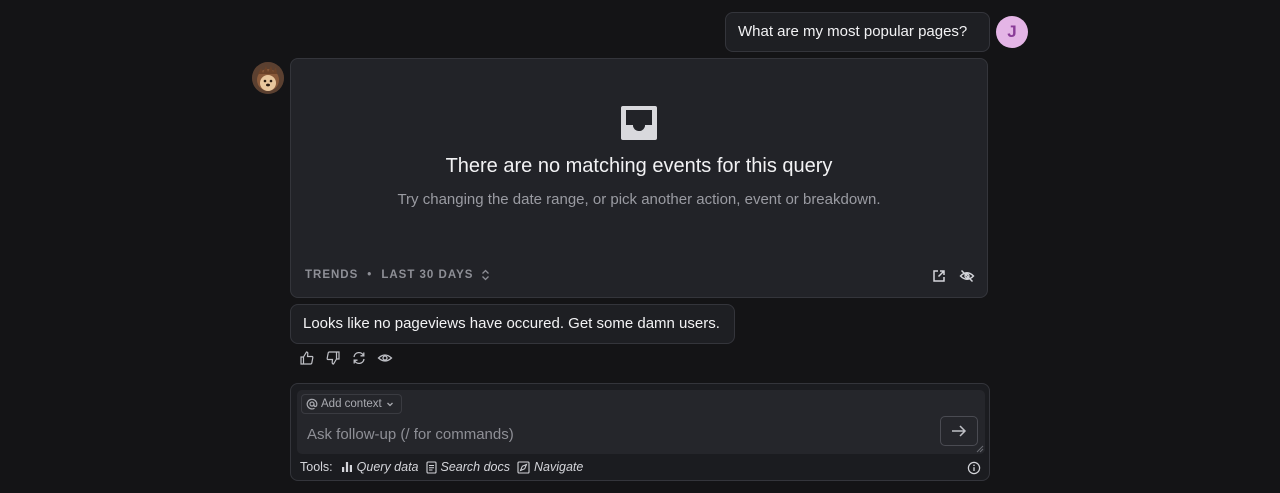  I want to click on insight-type: TRENDS, so click(332, 275).